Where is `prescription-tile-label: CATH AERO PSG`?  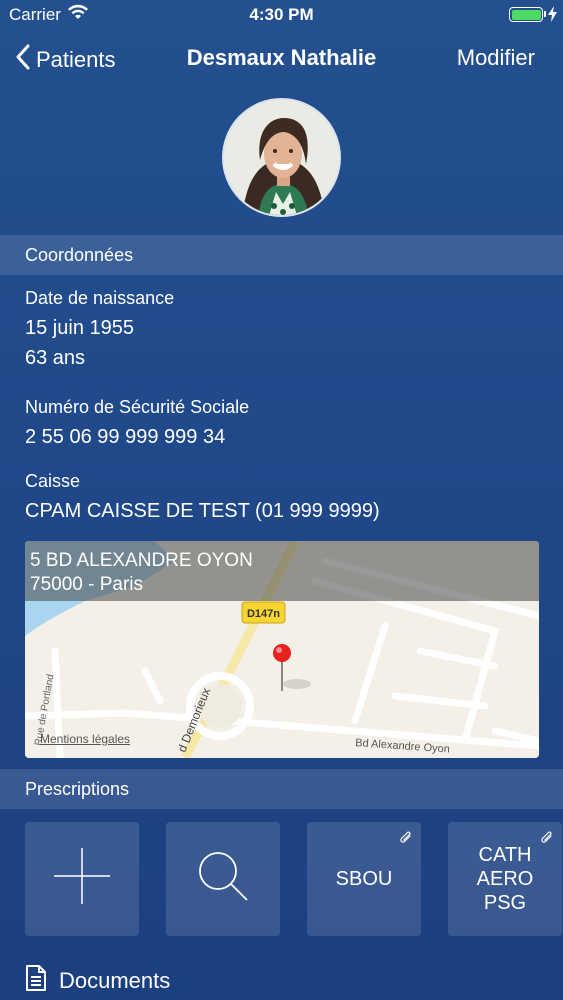
prescription-tile-label: CATH AERO PSG is located at coordinates (505, 879).